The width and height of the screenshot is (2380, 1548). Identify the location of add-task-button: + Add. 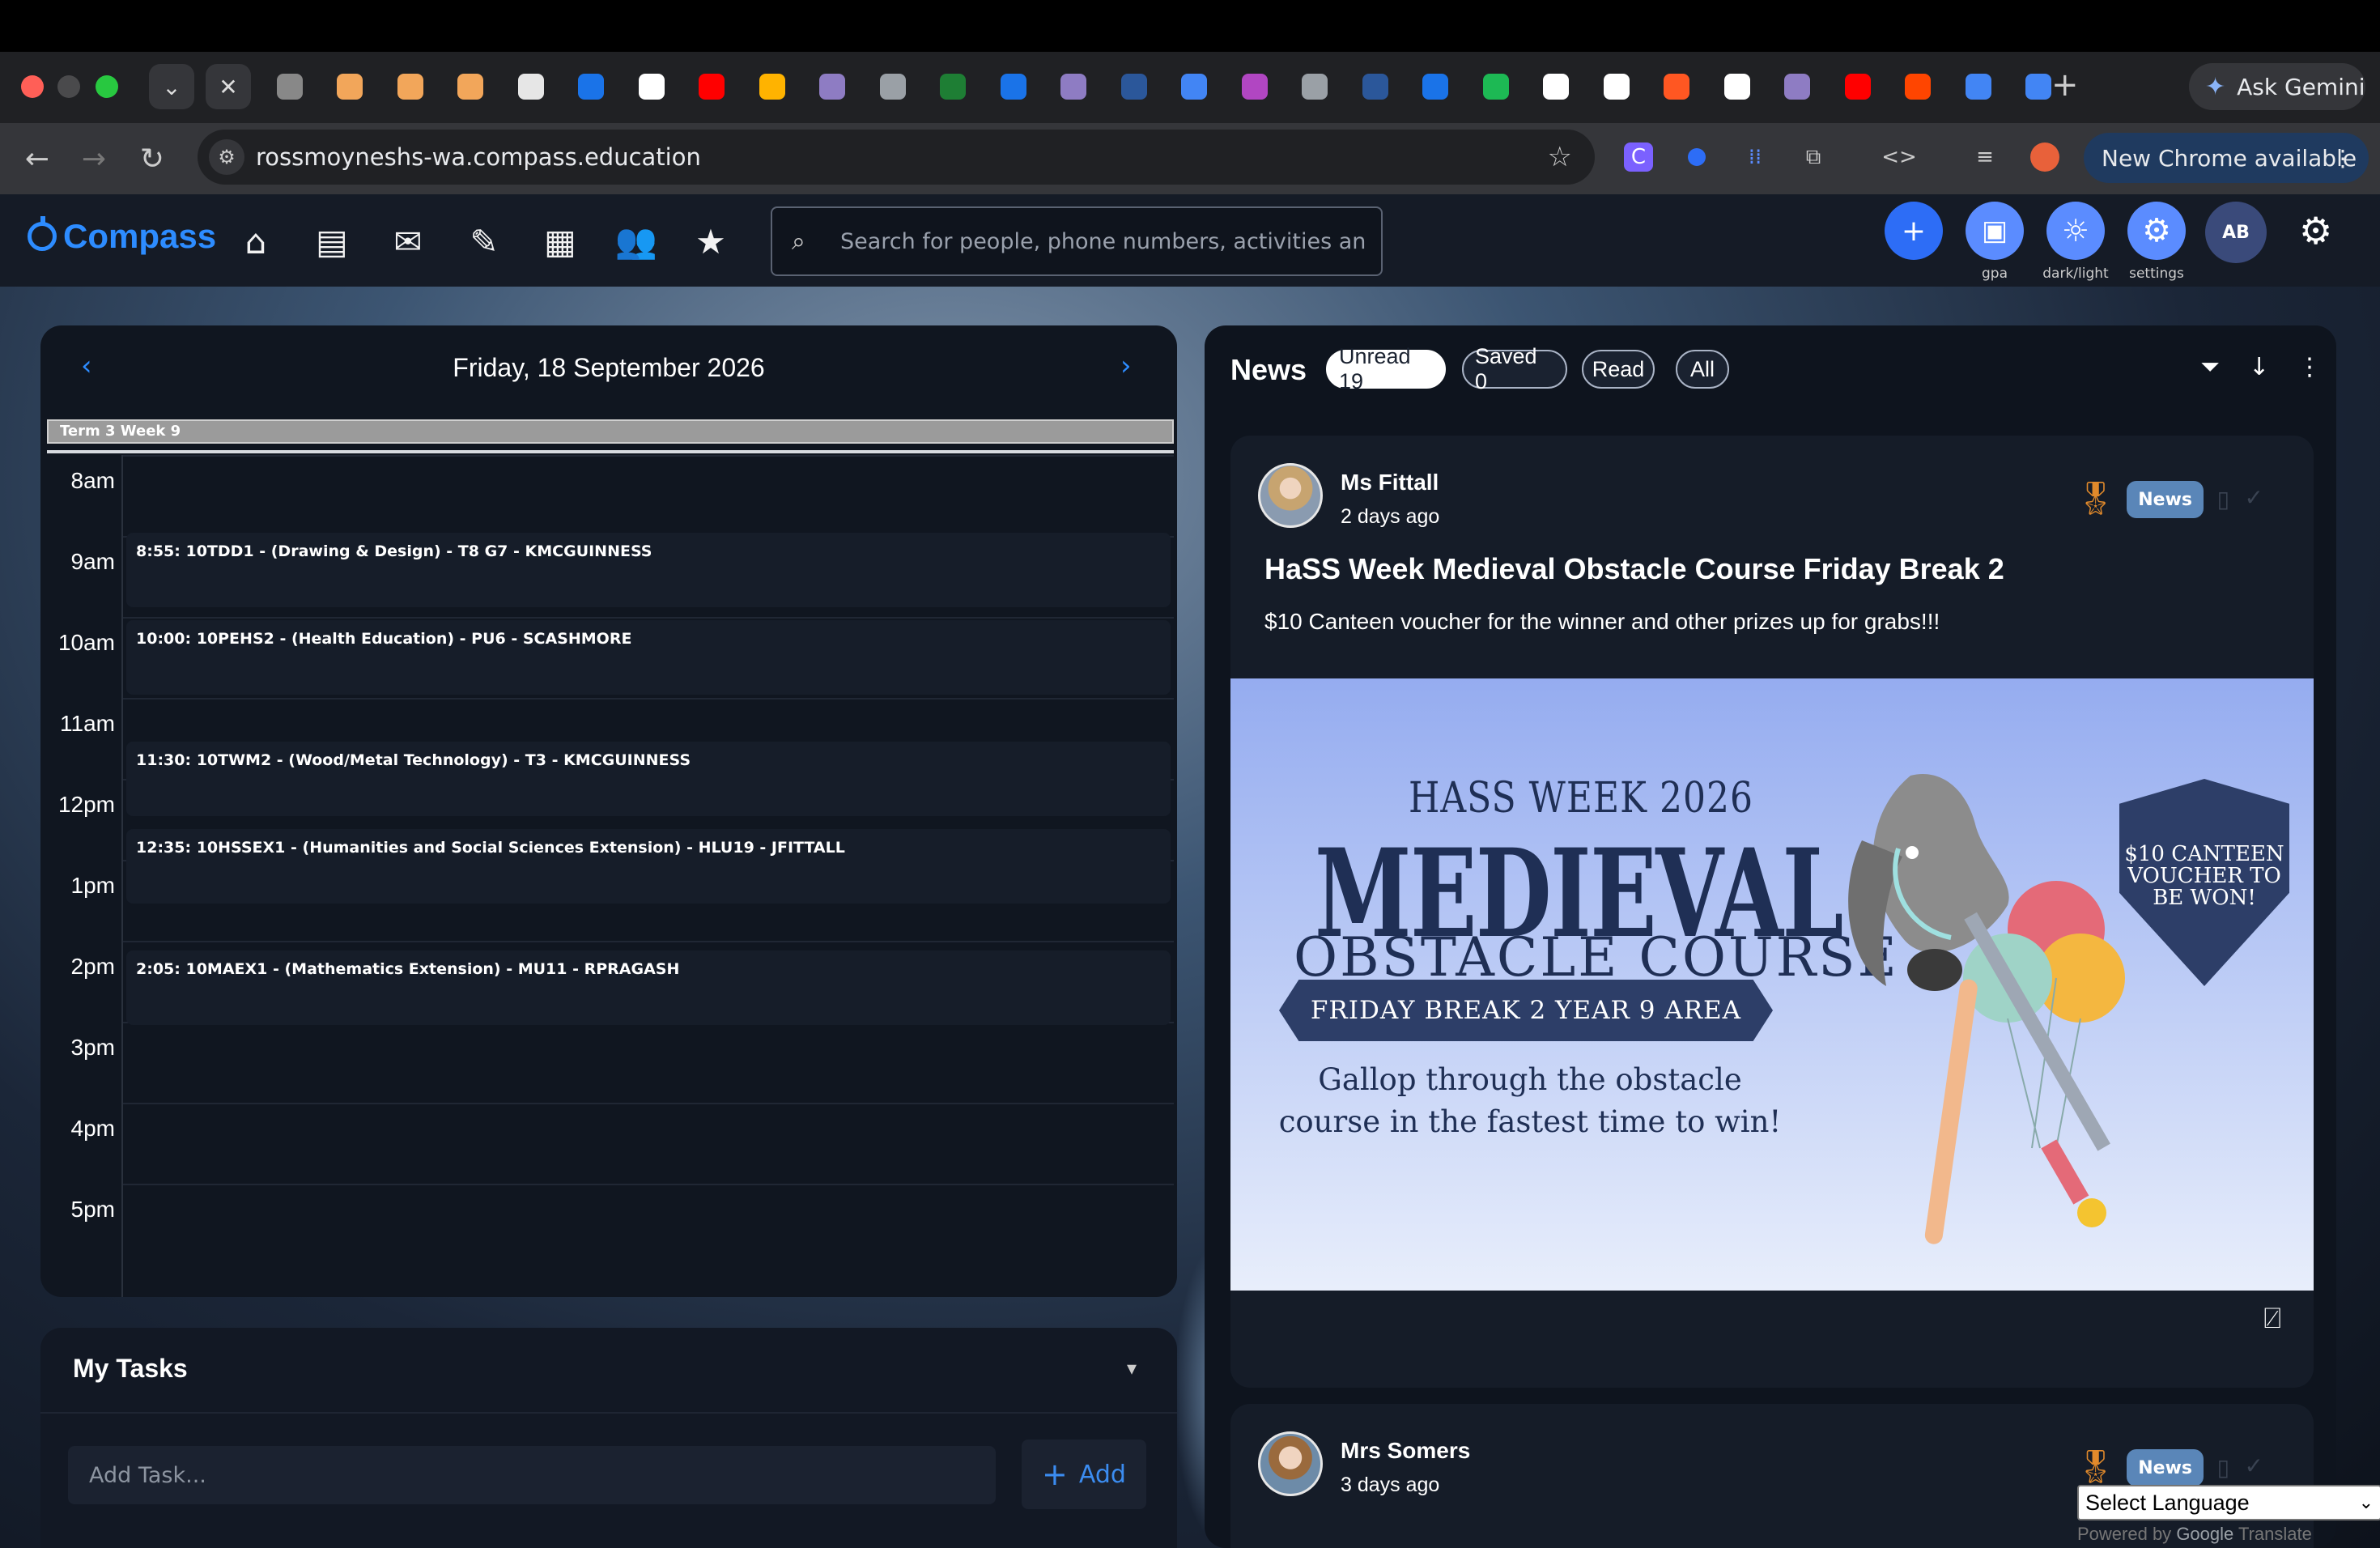
(1084, 1475).